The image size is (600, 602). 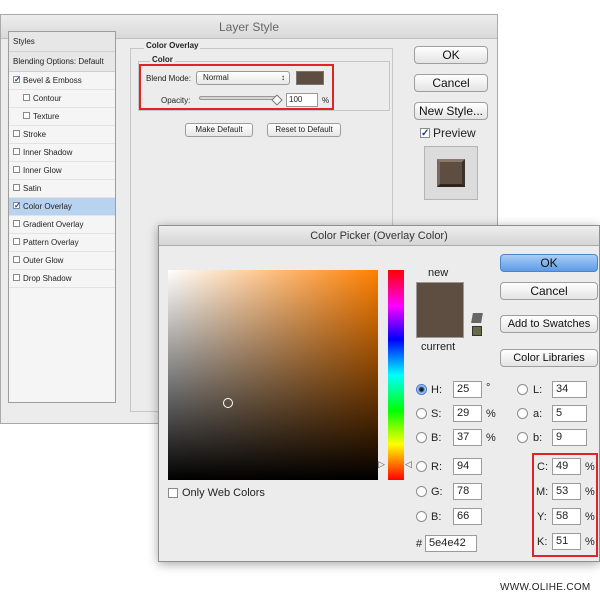 I want to click on contour-label: Contour, so click(x=47, y=98).